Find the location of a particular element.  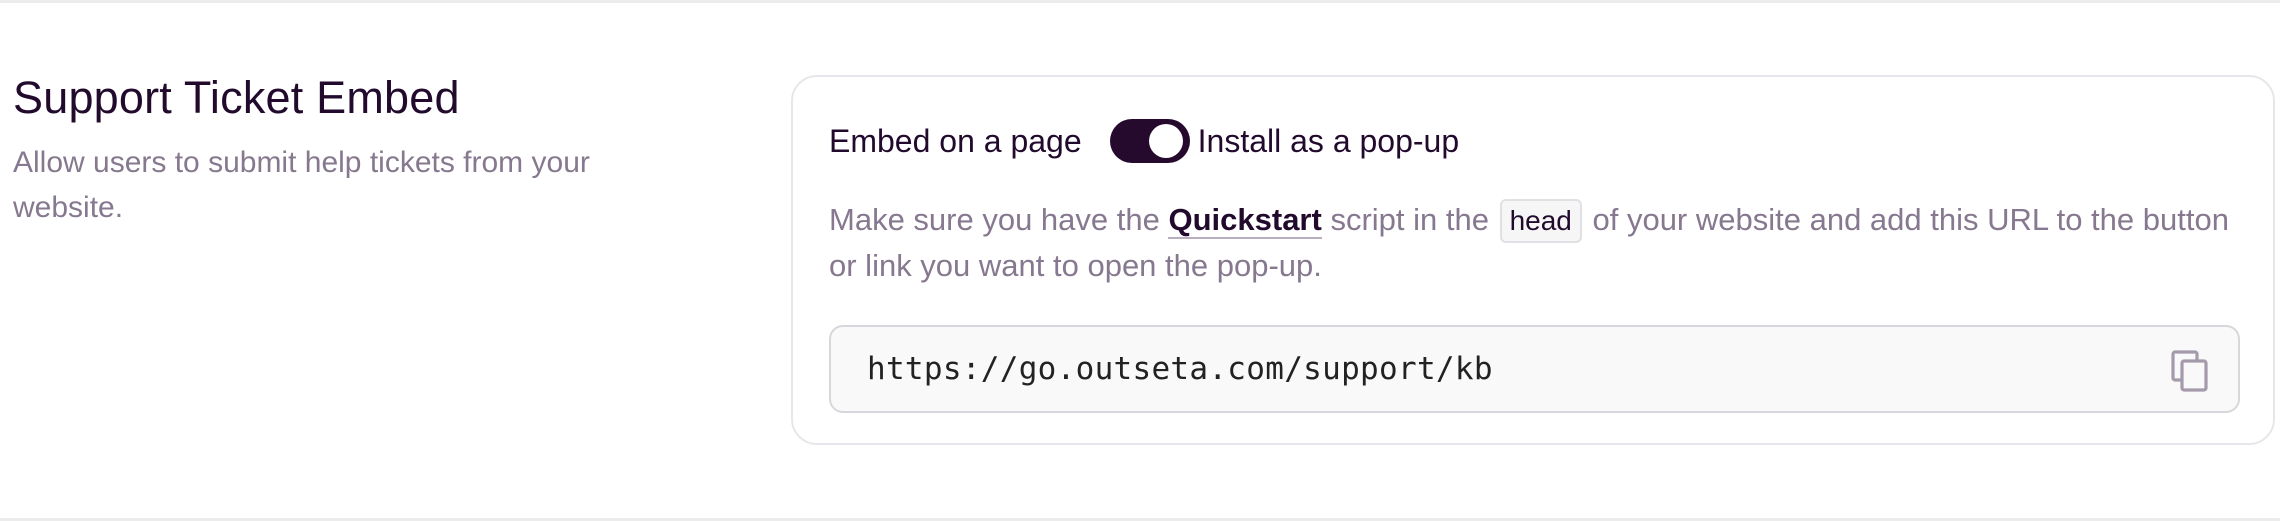

top-divider is located at coordinates (1140, 1).